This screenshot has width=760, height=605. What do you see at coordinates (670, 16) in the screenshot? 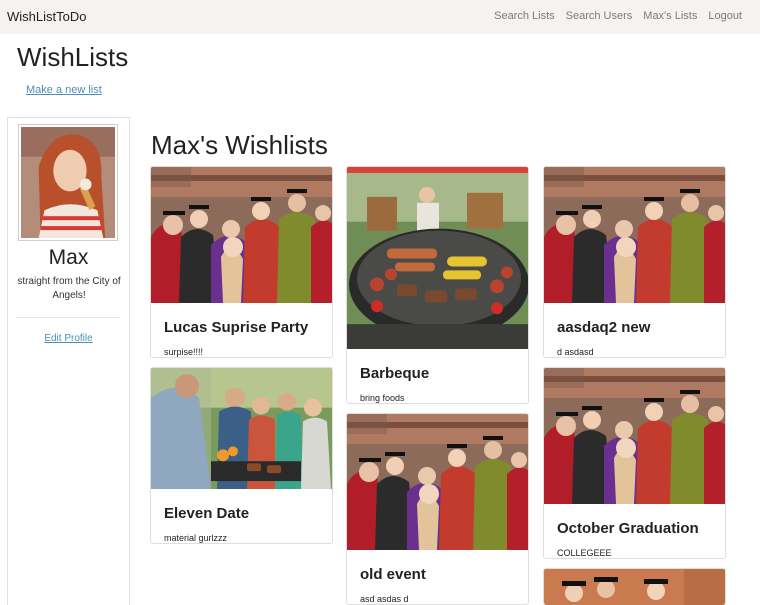
I see `nav-my-lists: Max's Lists` at bounding box center [670, 16].